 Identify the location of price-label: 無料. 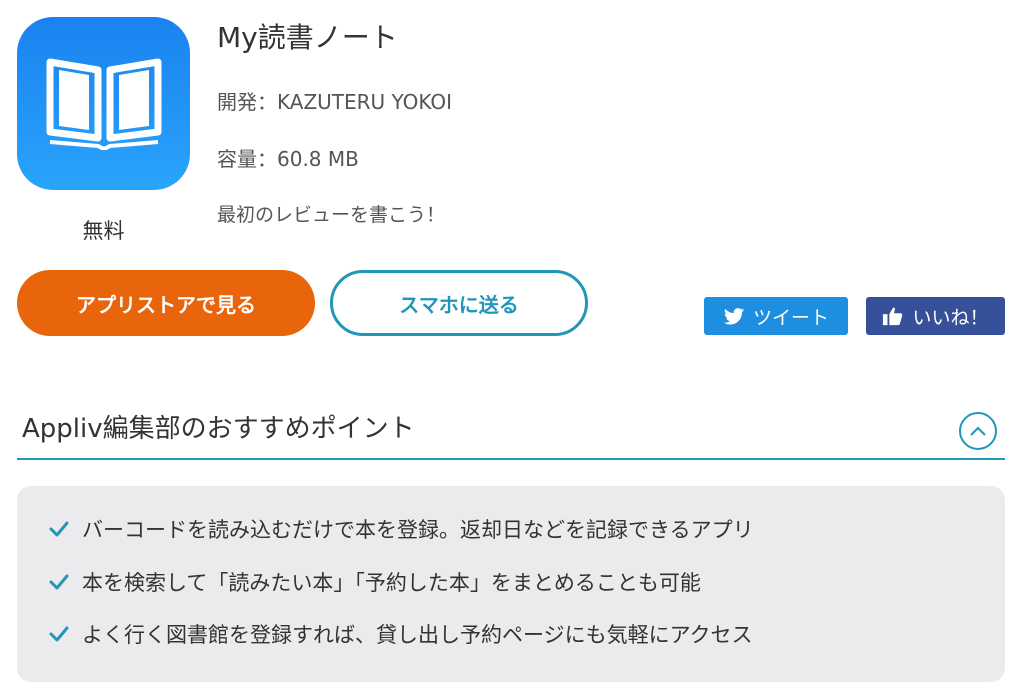
(103, 231).